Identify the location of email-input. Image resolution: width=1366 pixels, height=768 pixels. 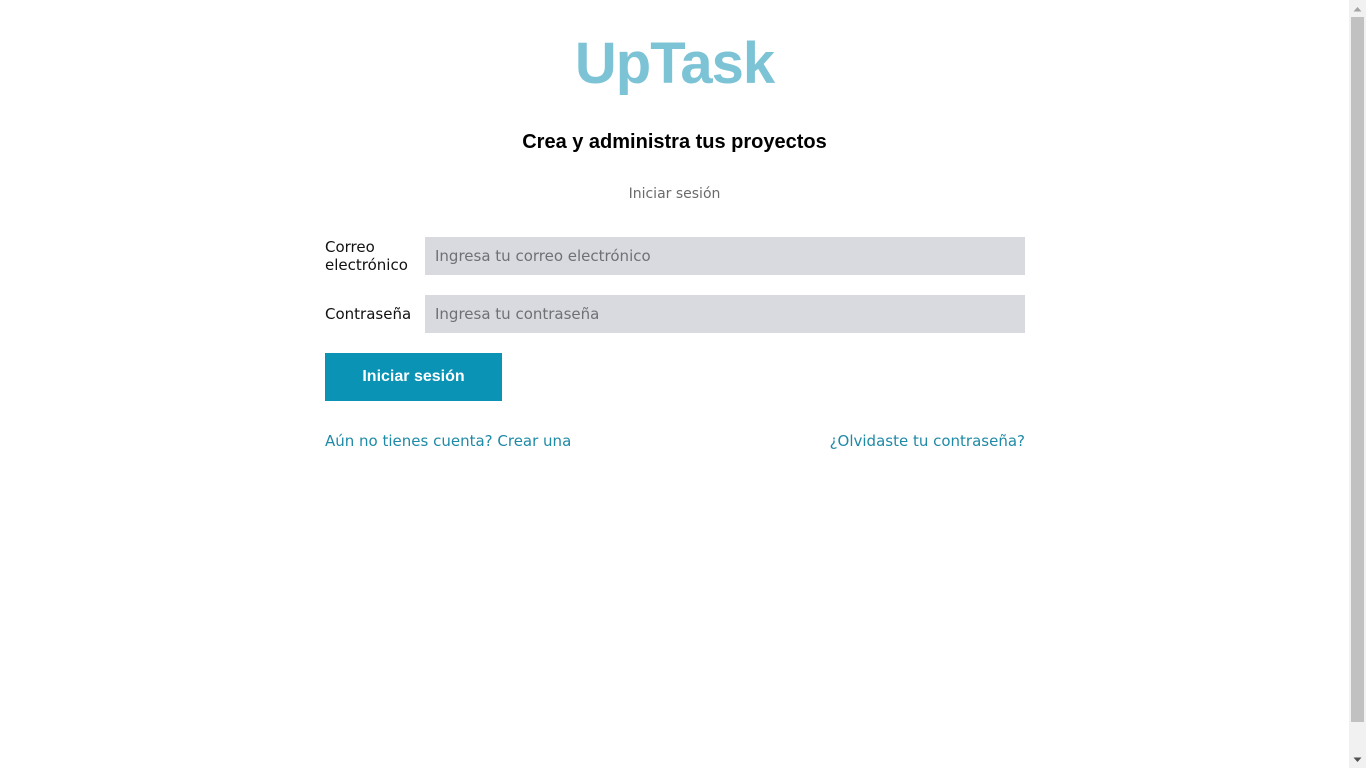
(725, 256).